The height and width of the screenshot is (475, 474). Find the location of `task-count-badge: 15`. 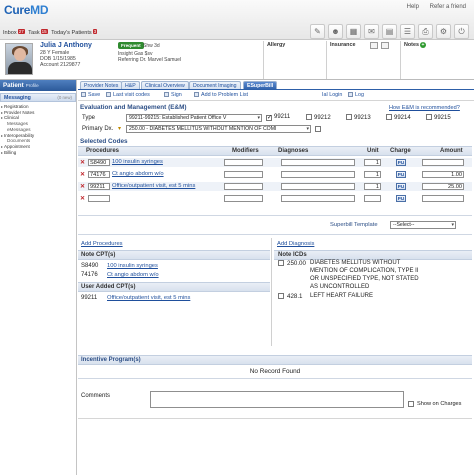

task-count-badge: 15 is located at coordinates (44, 31).